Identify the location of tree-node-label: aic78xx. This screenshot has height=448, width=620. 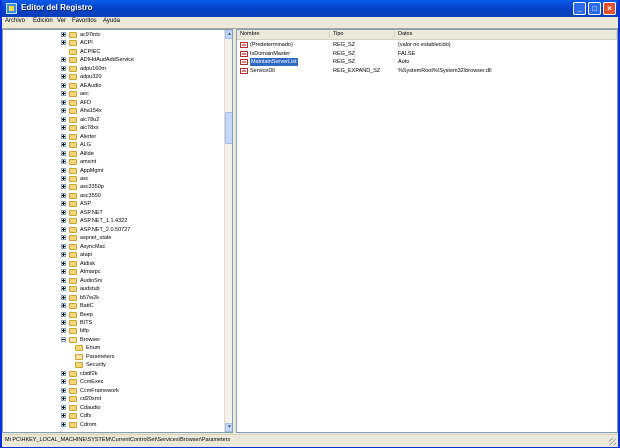
(89, 128).